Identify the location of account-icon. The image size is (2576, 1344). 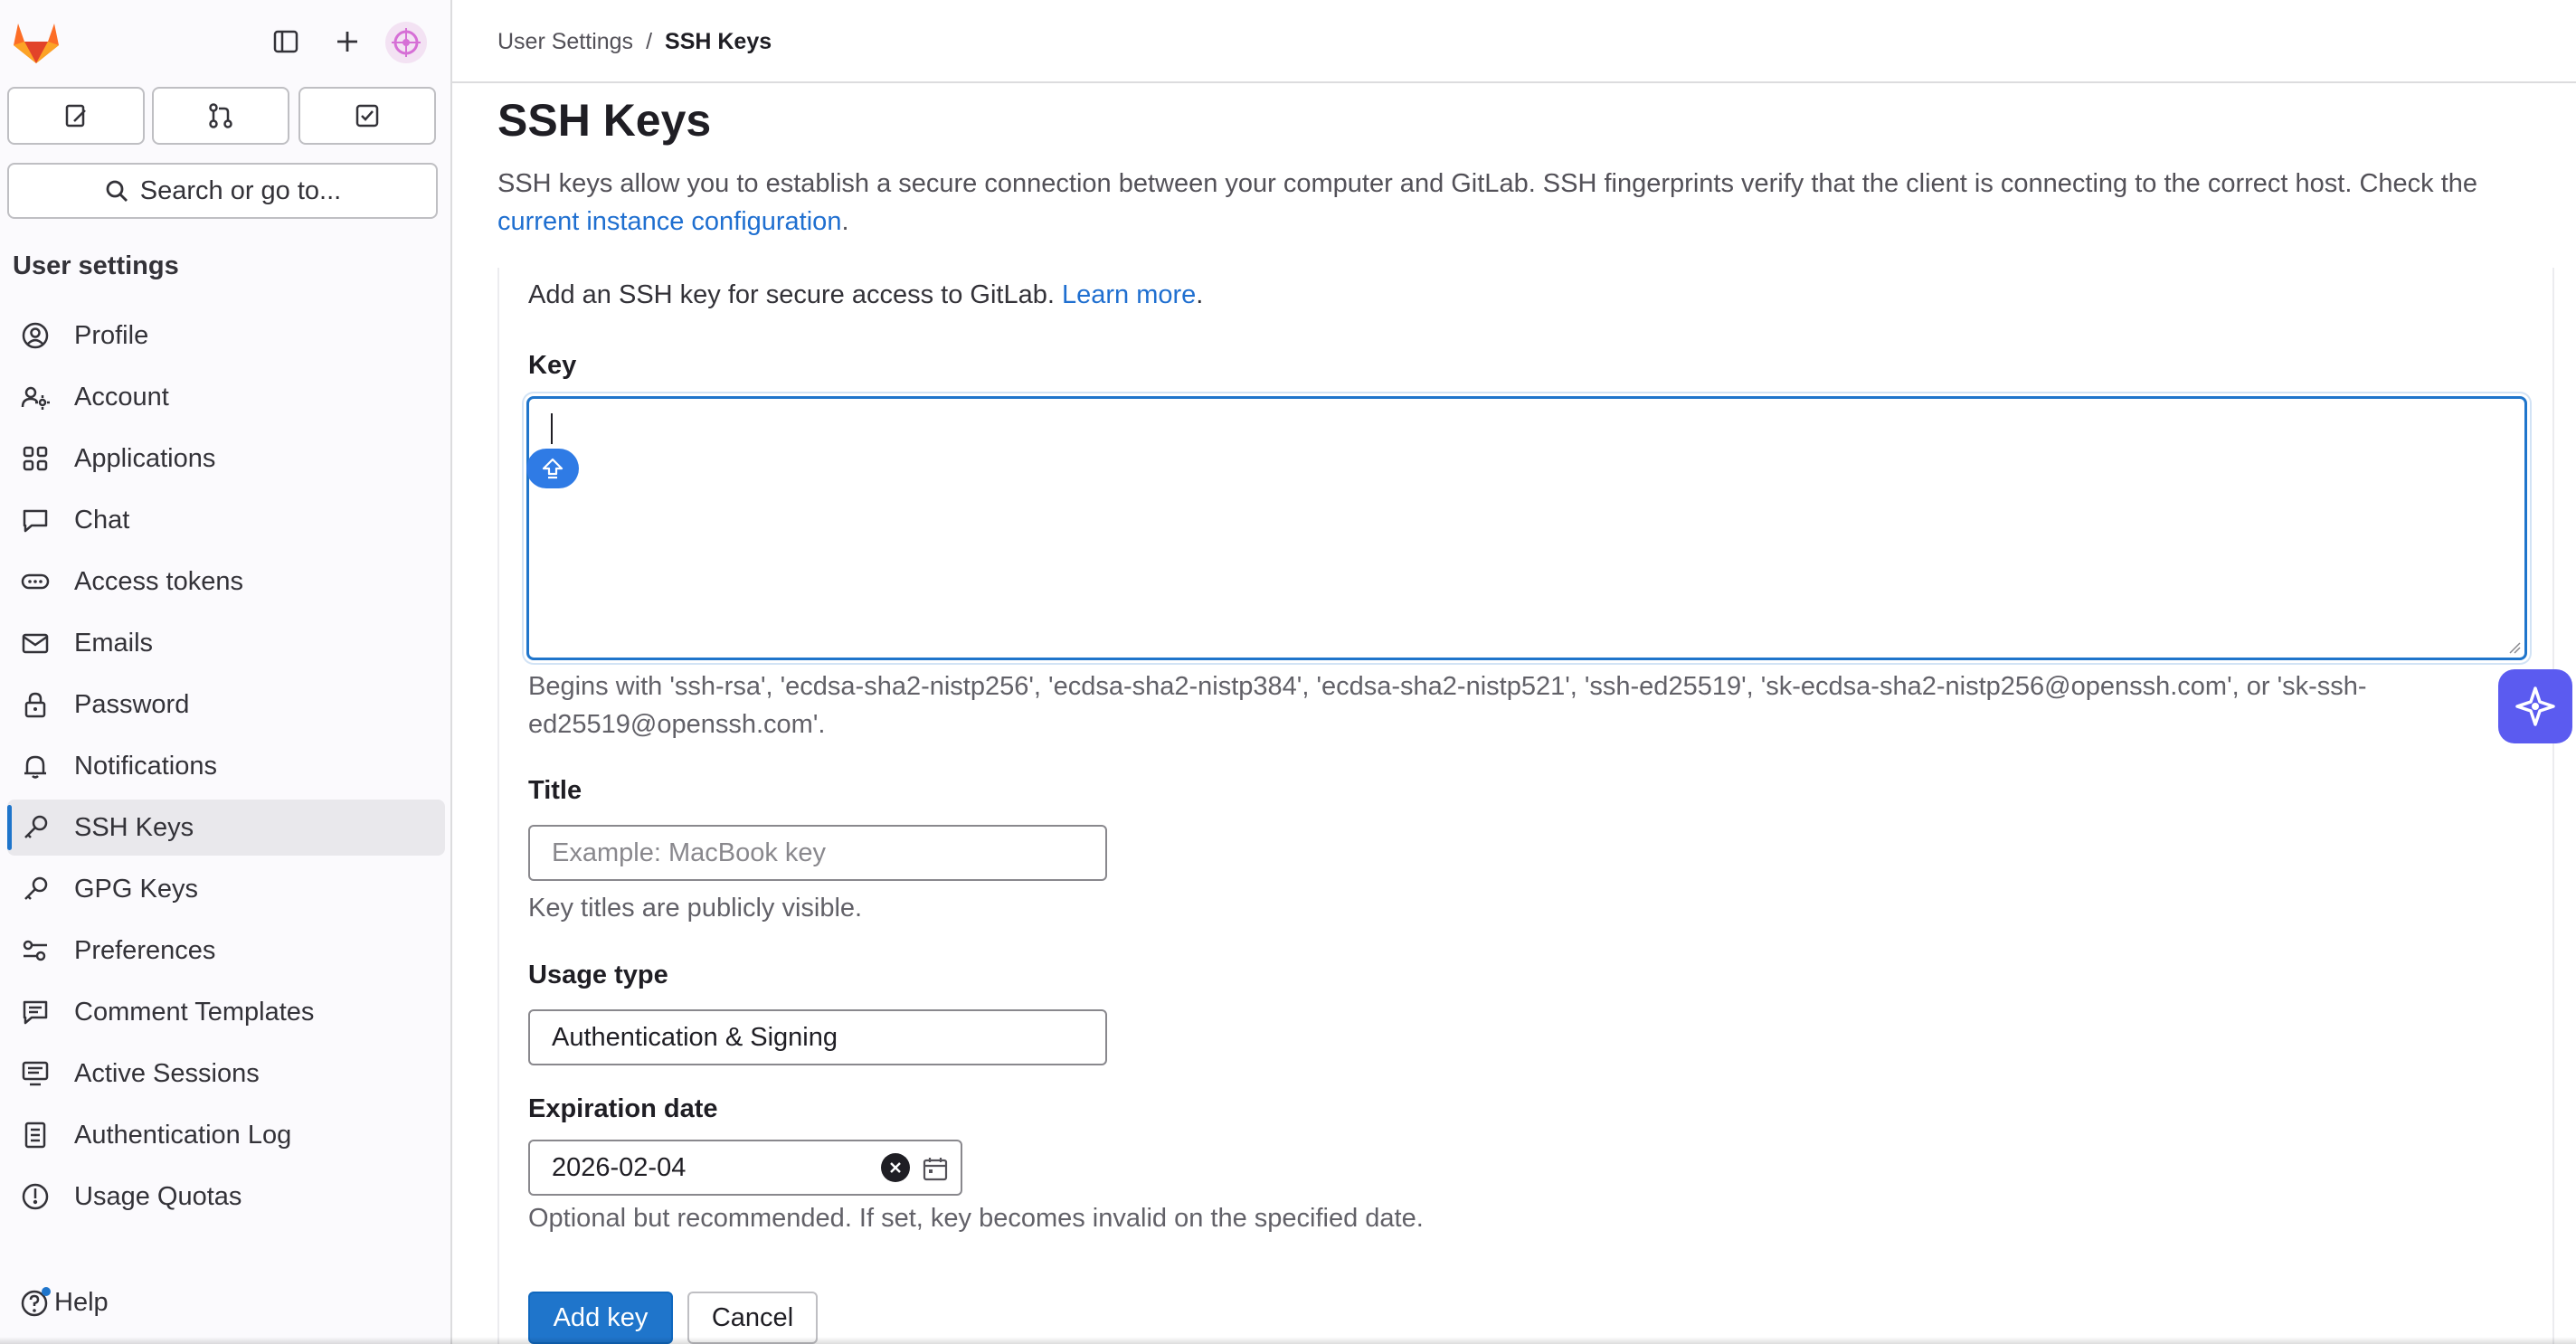
(35, 397).